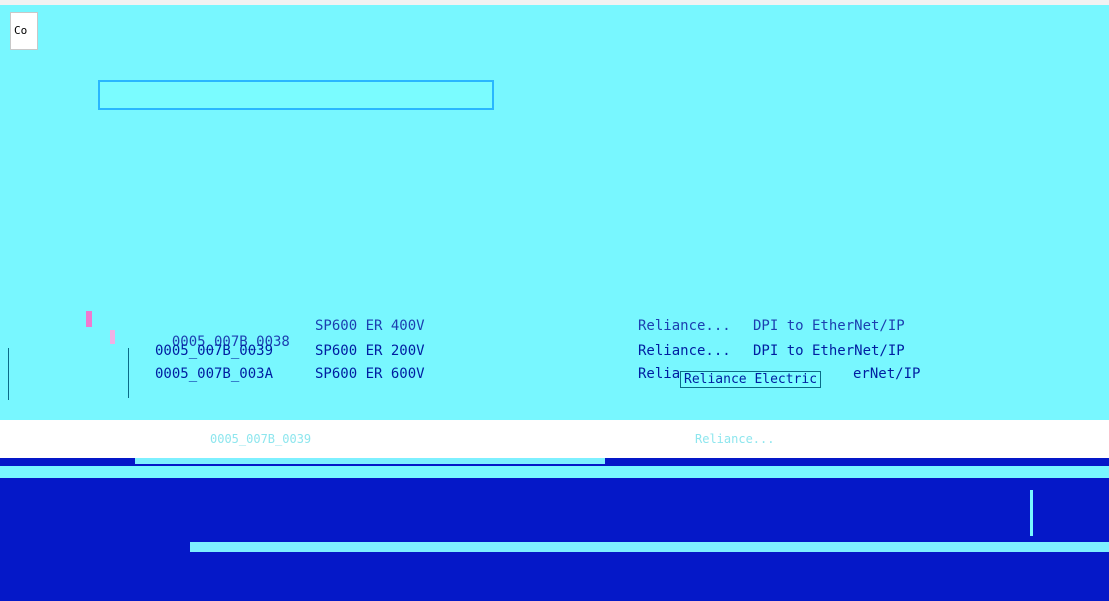 The width and height of the screenshot is (1109, 601). I want to click on tree-node-icon, so click(112, 337).